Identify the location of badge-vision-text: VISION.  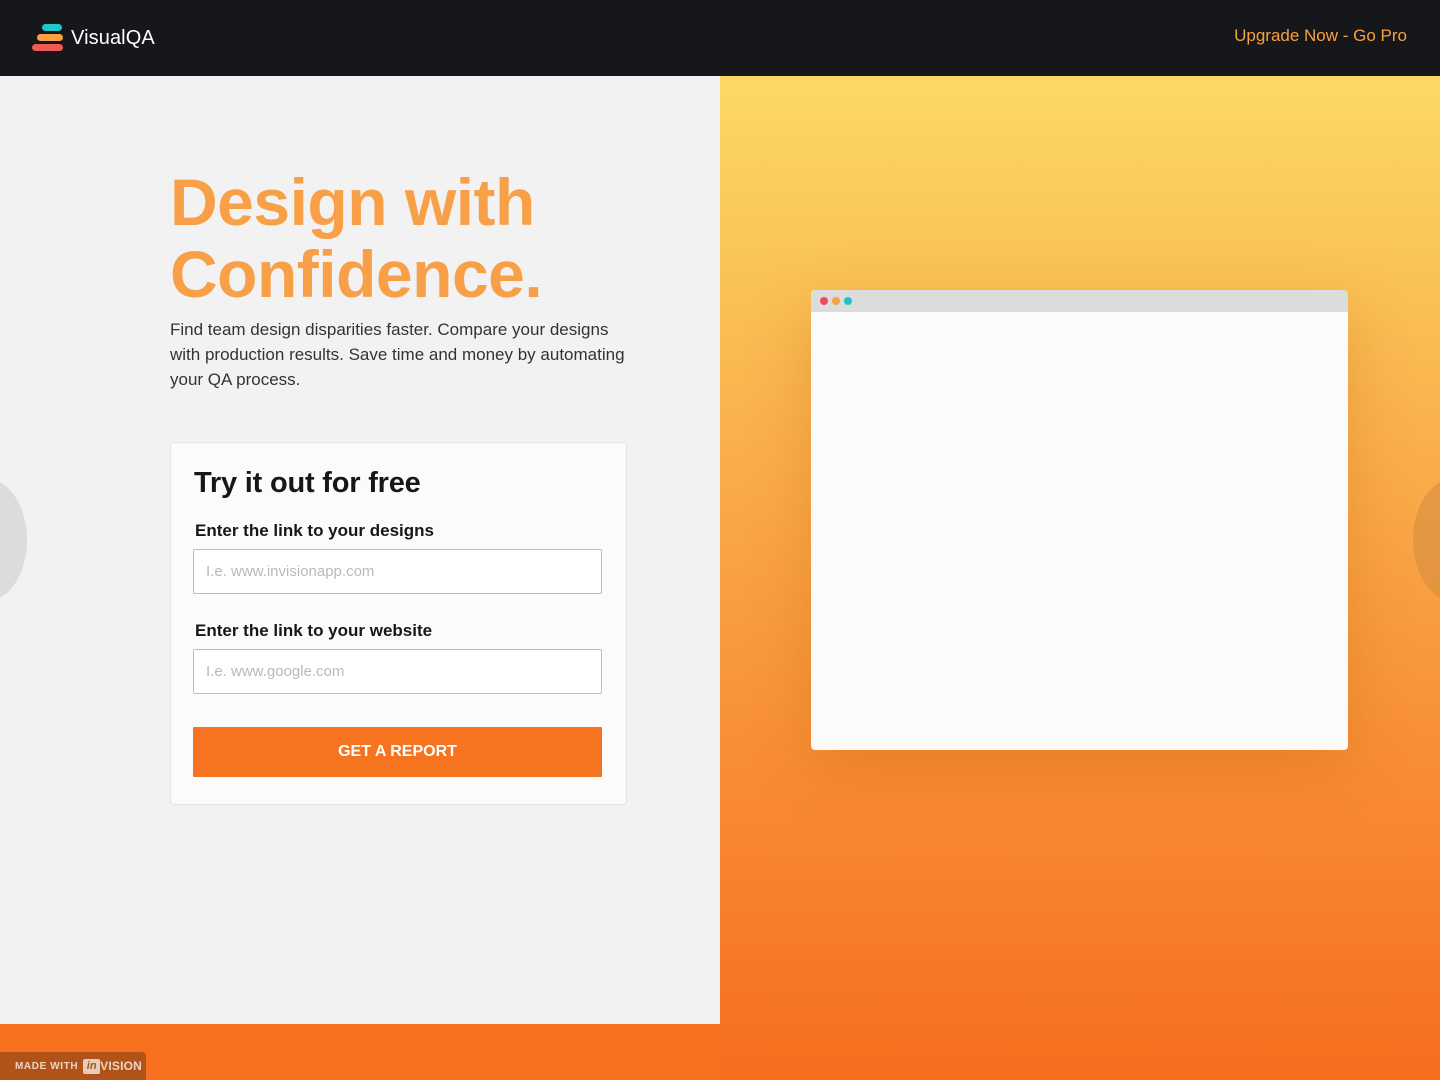
(121, 1066).